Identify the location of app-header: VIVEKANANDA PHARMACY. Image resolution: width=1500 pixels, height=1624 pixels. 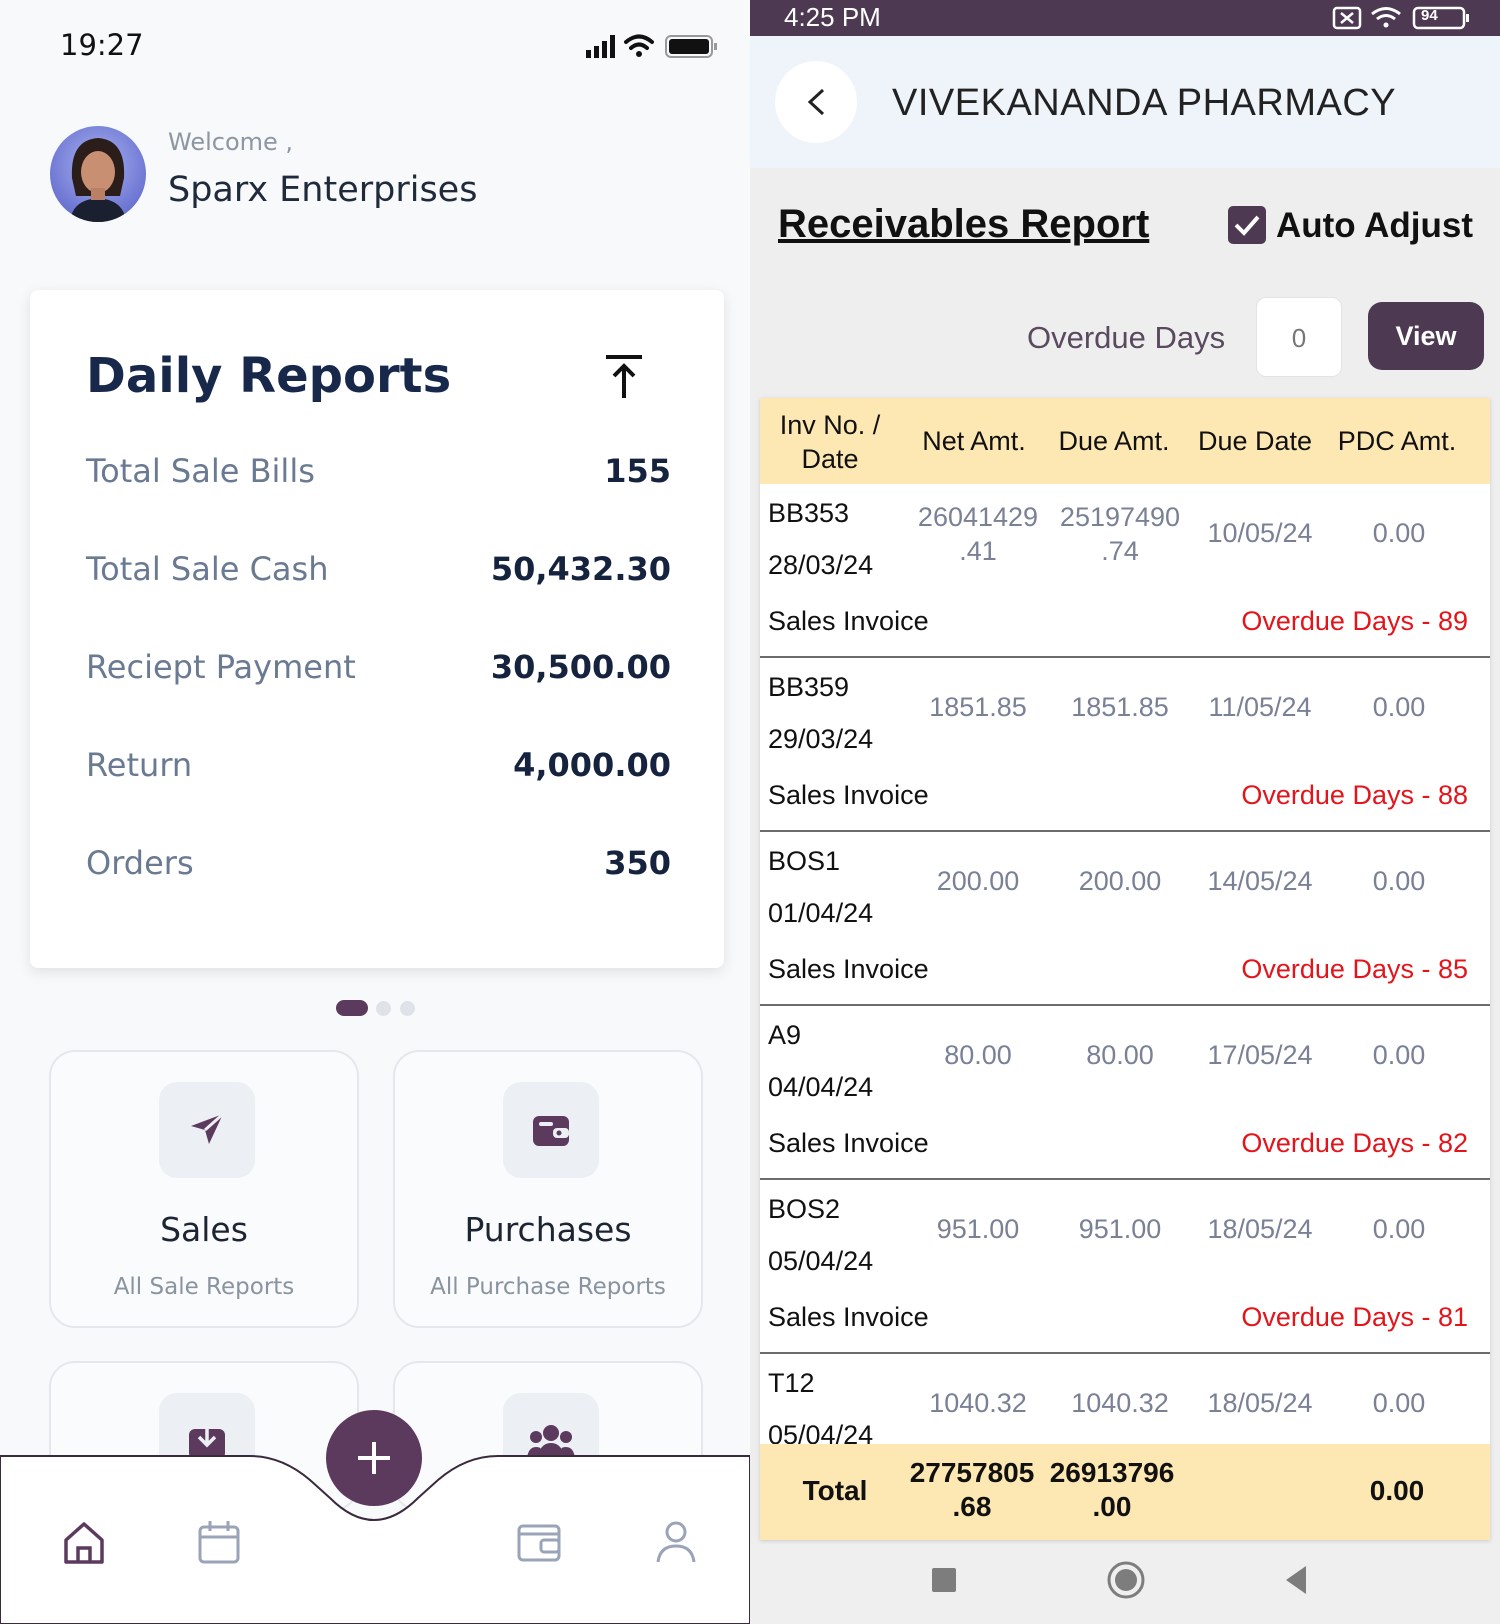
(1125, 102).